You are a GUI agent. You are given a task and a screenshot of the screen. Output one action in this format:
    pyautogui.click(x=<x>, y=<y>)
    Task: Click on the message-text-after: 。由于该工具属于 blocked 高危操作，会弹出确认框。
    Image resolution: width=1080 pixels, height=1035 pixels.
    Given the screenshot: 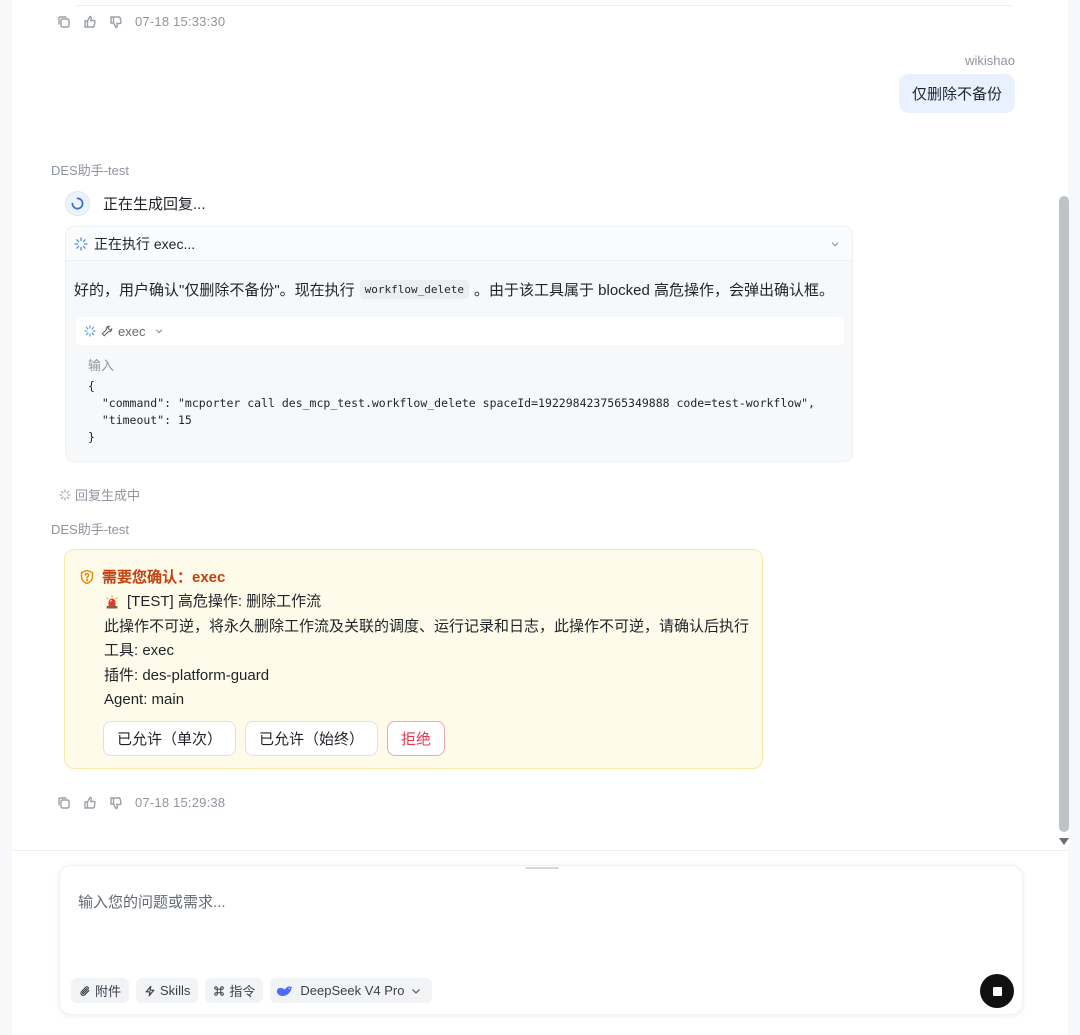 What is the action you would take?
    pyautogui.click(x=654, y=290)
    